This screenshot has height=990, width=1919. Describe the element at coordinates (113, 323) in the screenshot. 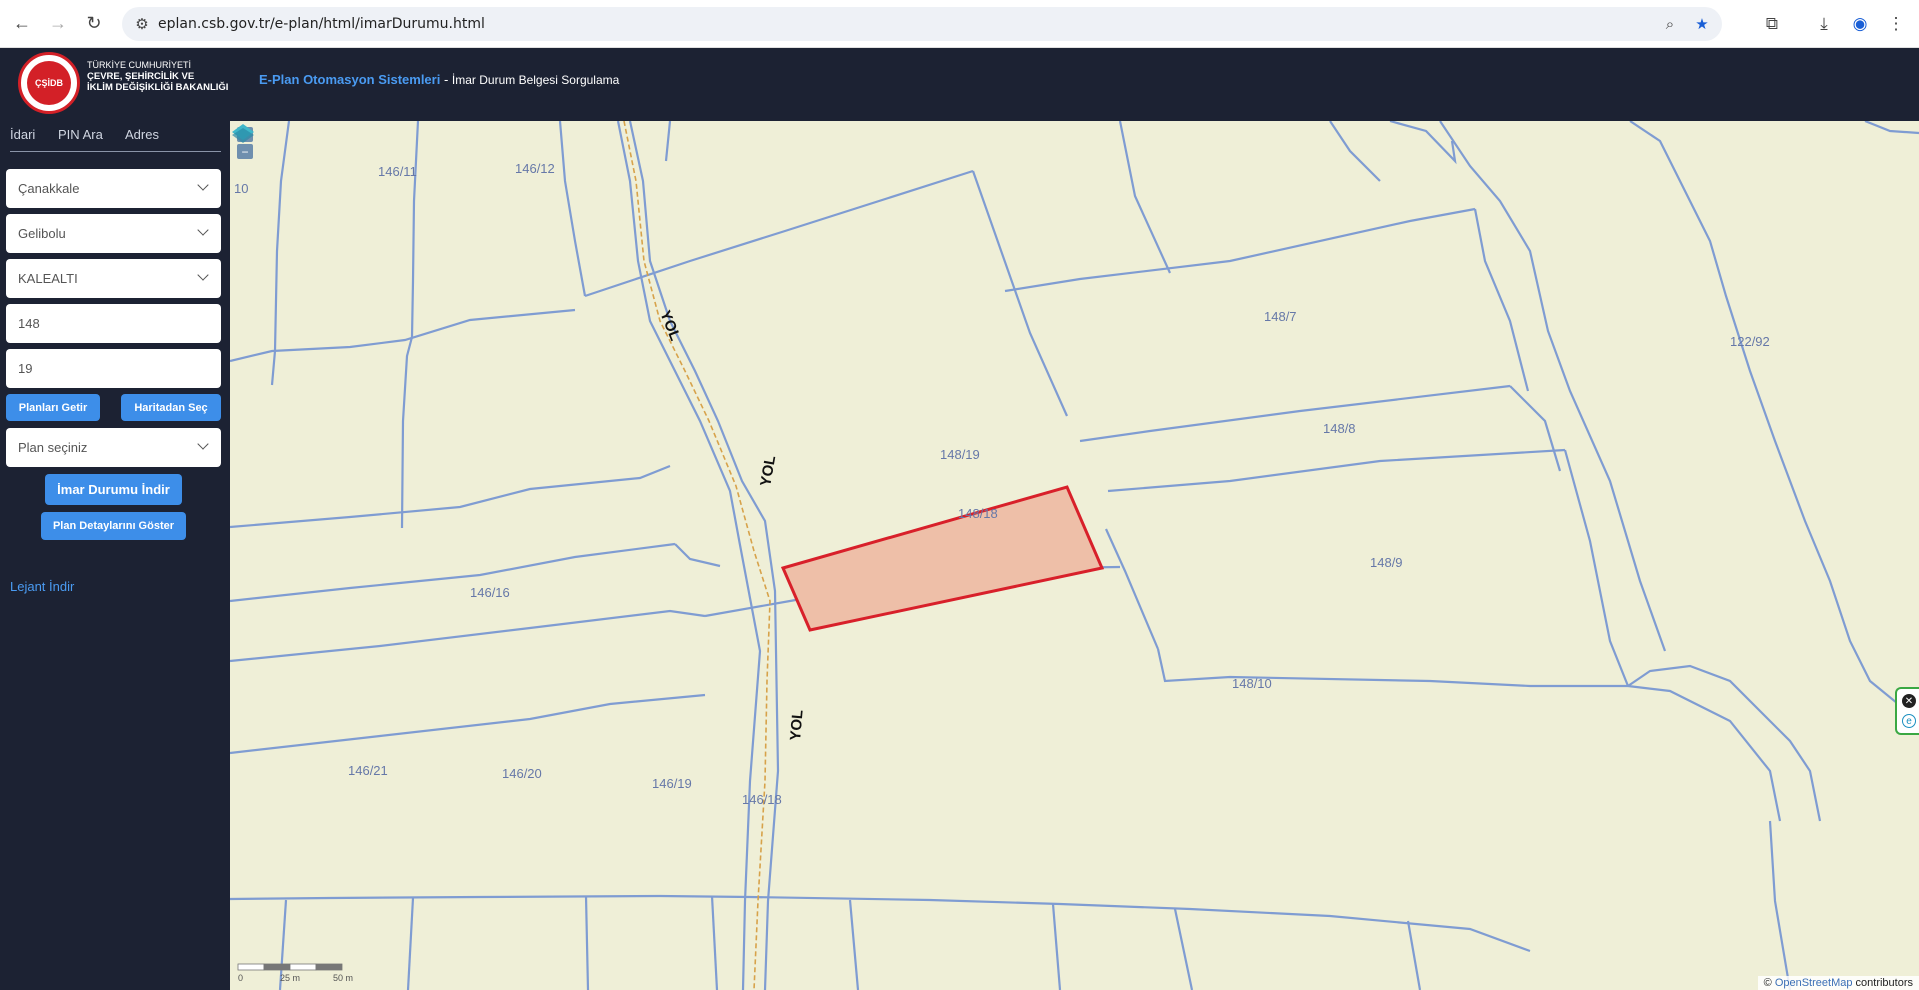

I see `block-input: 148` at that location.